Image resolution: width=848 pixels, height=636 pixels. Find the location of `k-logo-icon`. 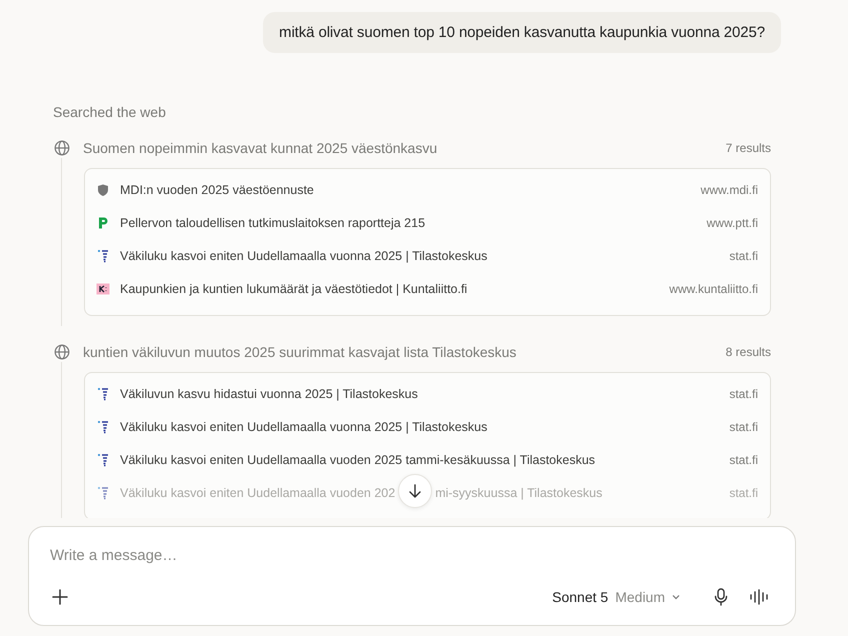

k-logo-icon is located at coordinates (103, 289).